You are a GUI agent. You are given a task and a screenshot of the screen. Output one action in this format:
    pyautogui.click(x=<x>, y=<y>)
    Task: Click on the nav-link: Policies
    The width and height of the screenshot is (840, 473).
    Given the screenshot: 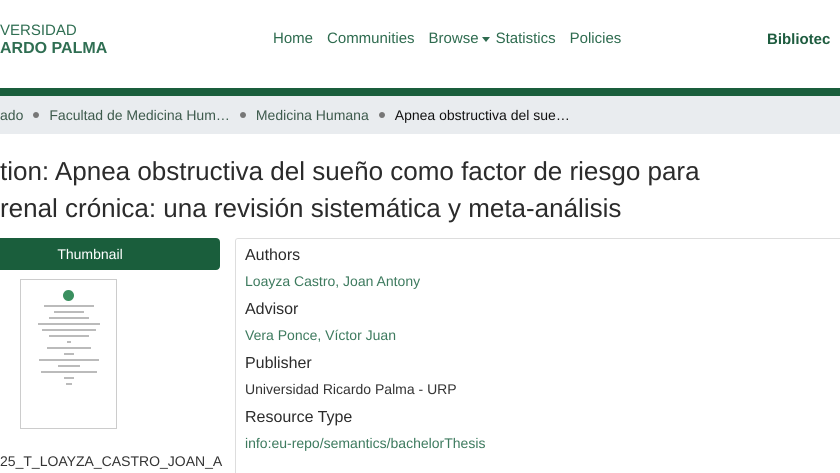 What is the action you would take?
    pyautogui.click(x=596, y=39)
    